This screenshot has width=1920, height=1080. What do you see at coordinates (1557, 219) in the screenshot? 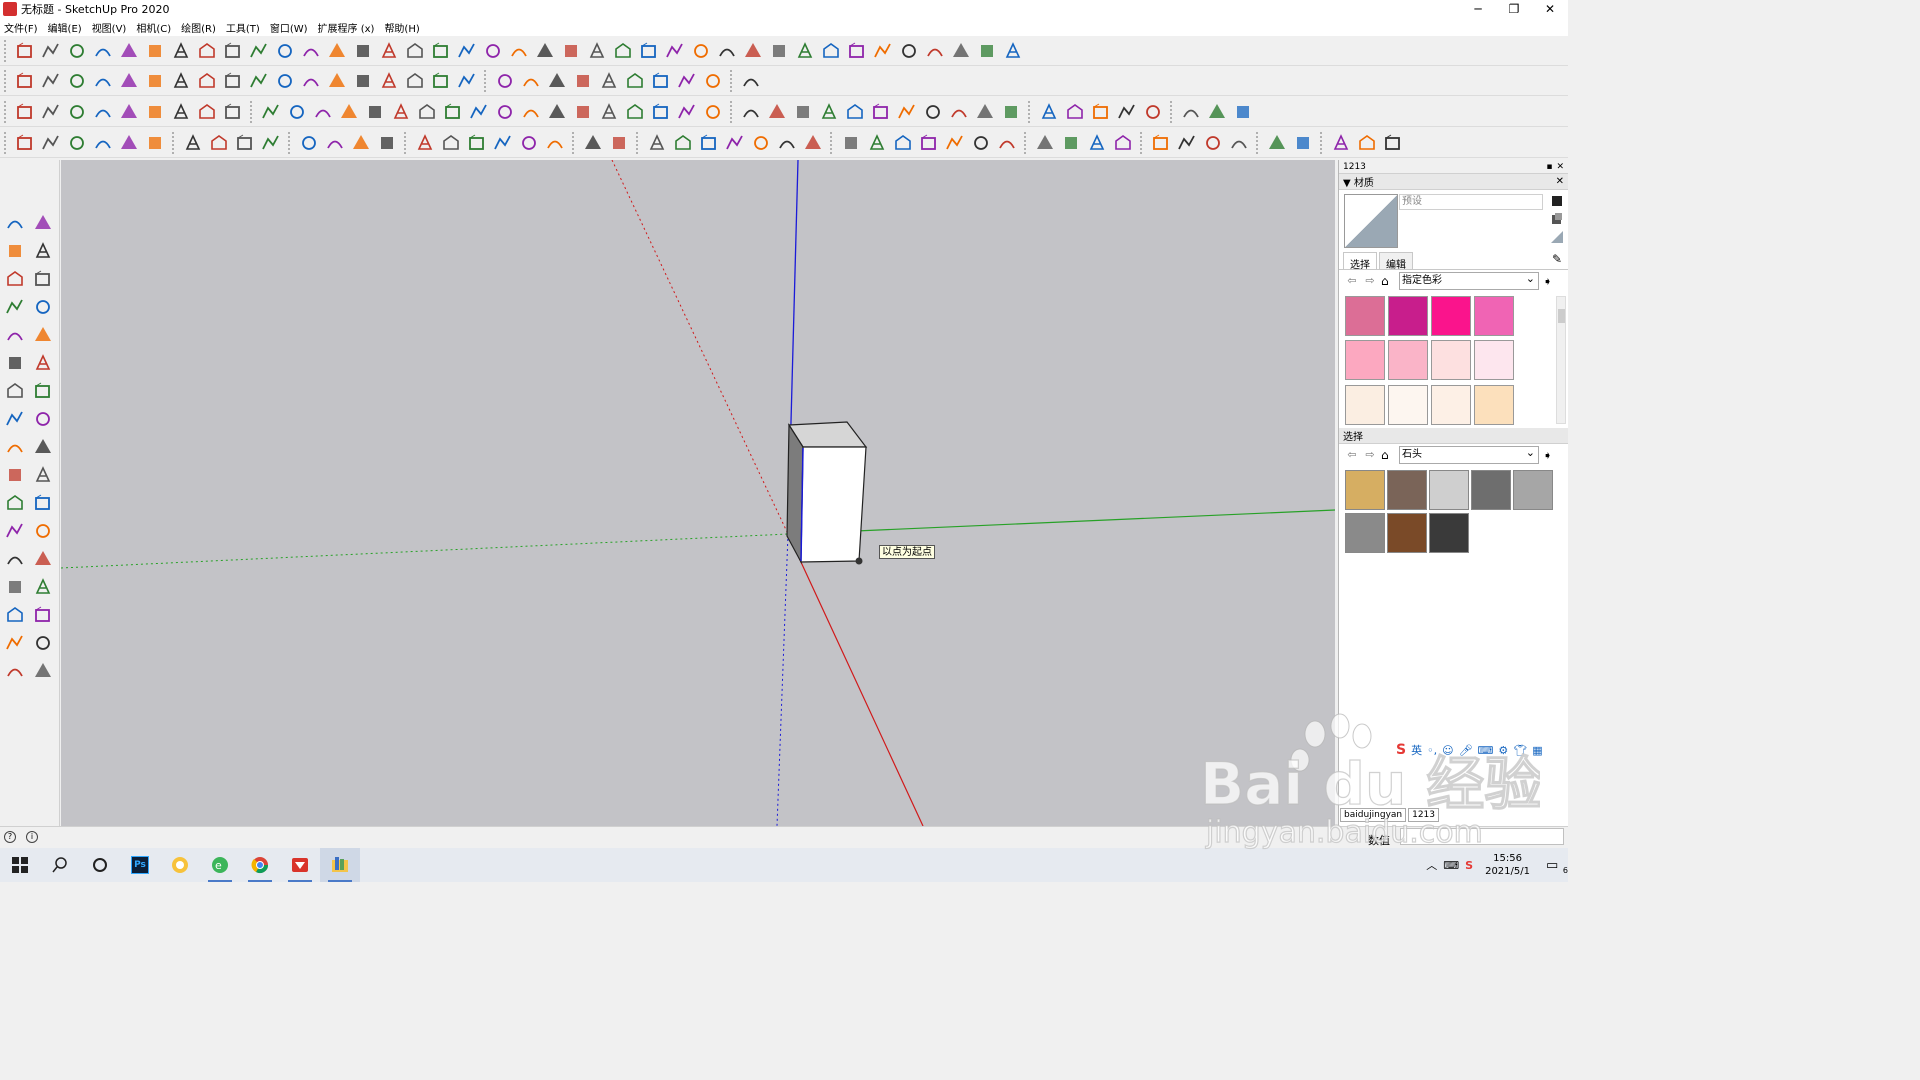
I see `create-material-icon` at bounding box center [1557, 219].